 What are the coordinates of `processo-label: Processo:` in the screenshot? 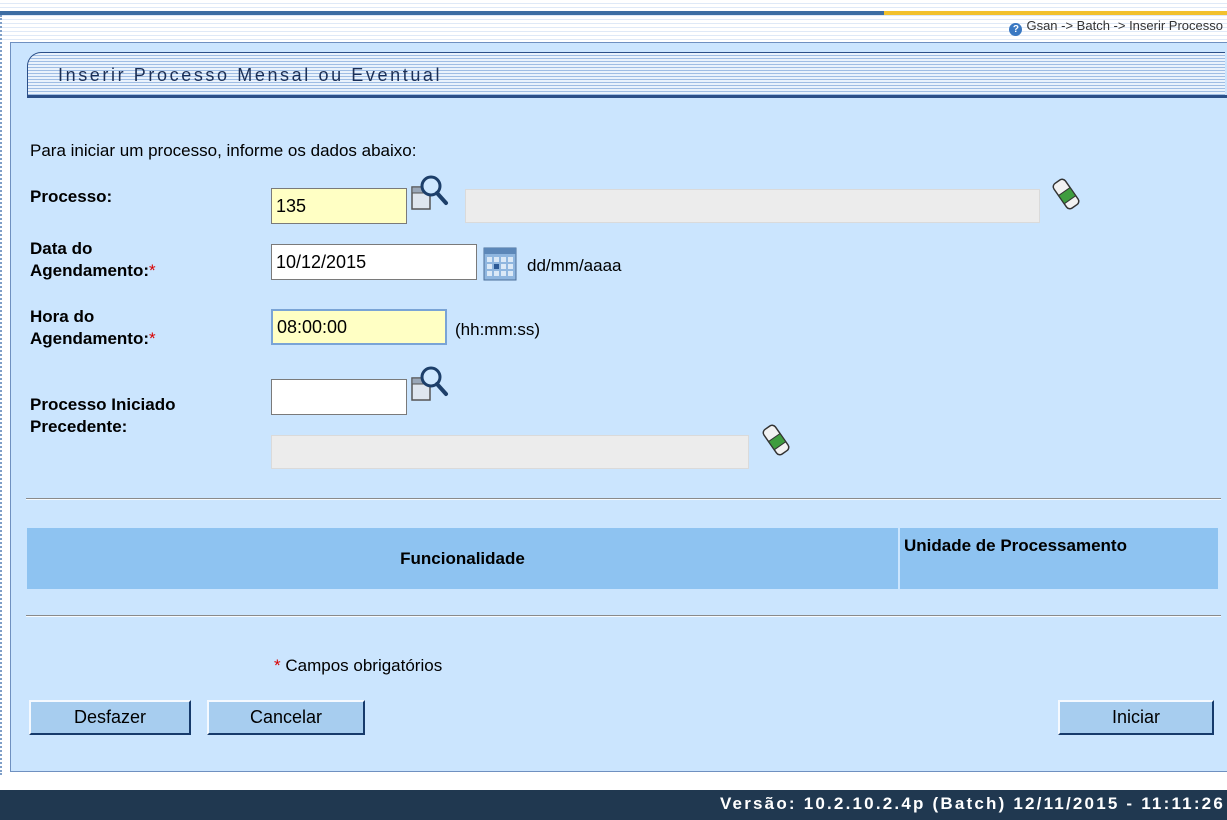 It's located at (71, 196).